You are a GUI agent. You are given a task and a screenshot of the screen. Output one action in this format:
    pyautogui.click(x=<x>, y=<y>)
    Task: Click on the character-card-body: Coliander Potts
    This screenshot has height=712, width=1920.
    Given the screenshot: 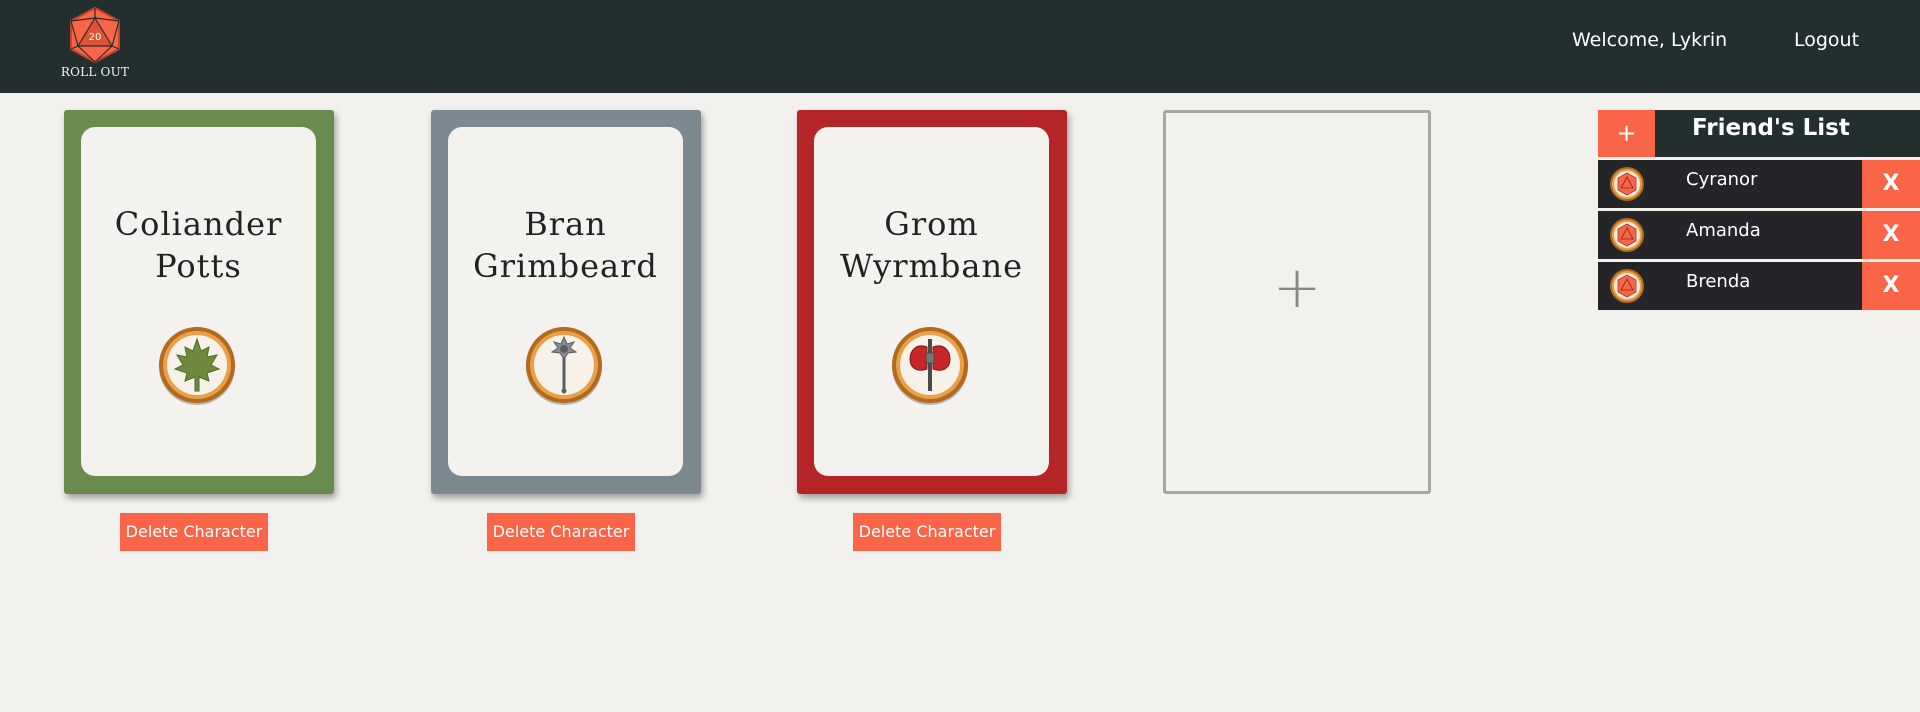 What is the action you would take?
    pyautogui.click(x=198, y=301)
    